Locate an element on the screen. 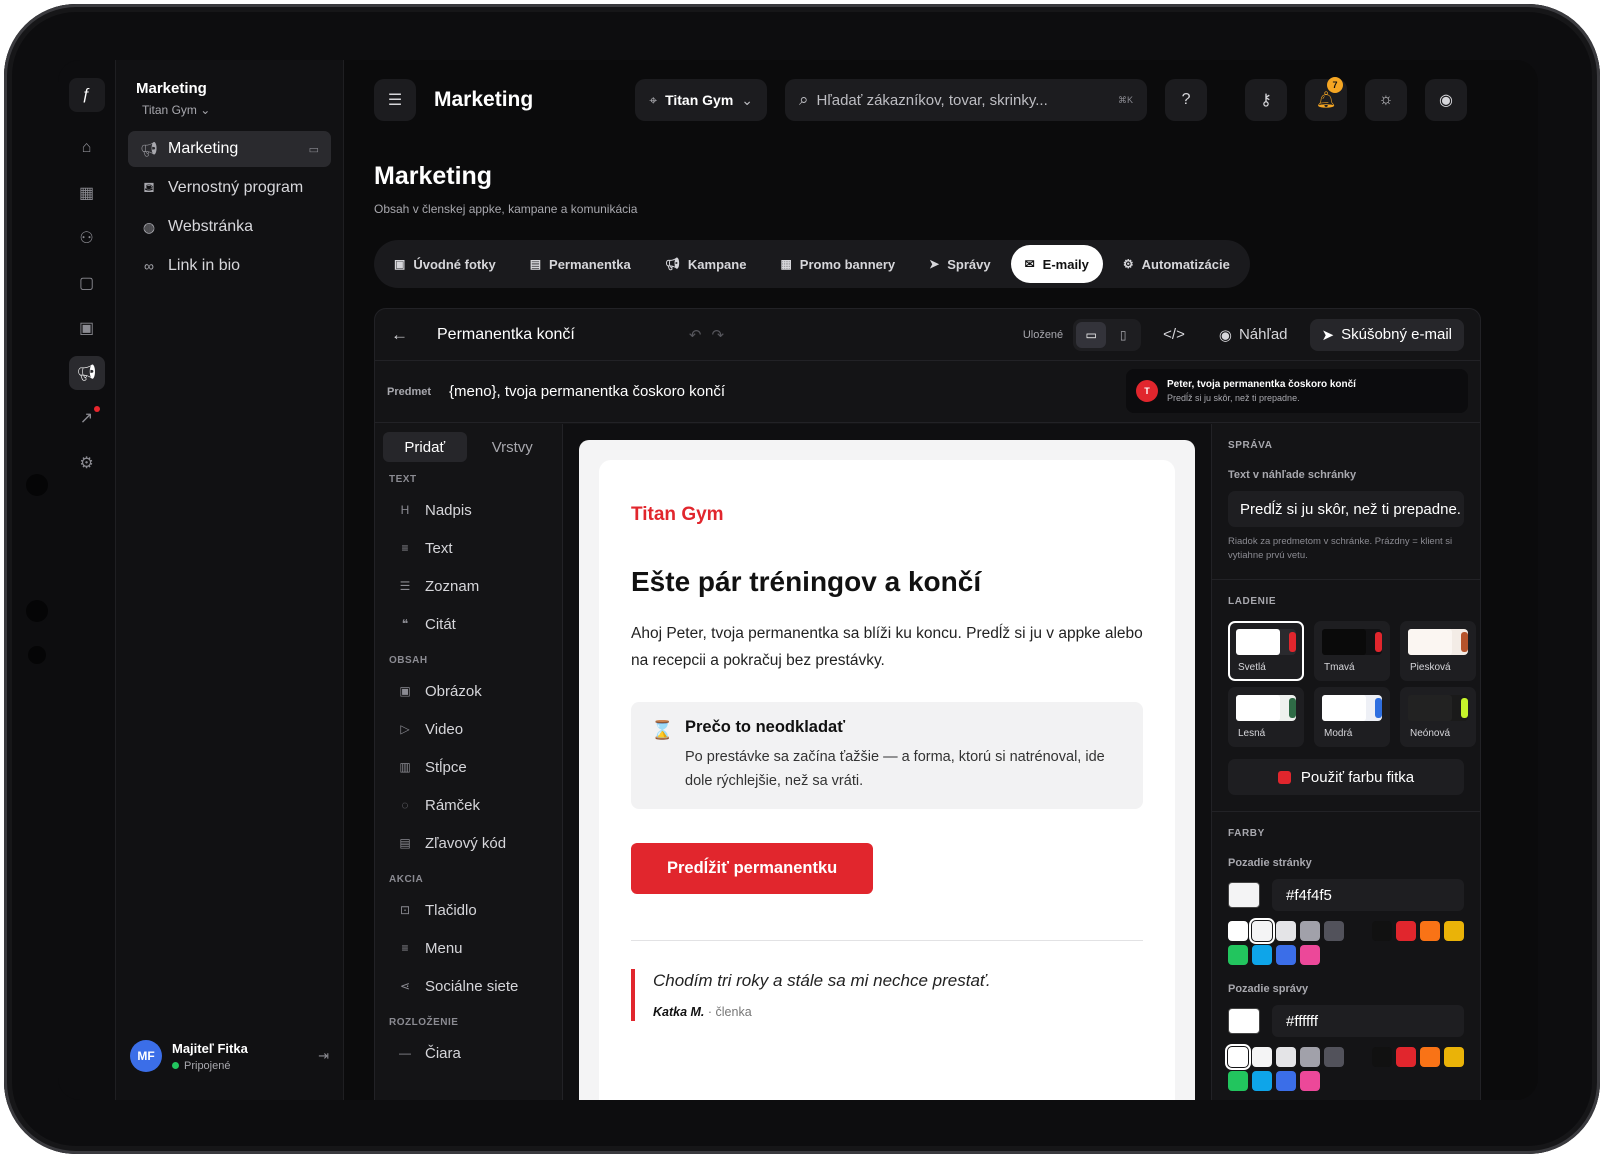 The width and height of the screenshot is (1600, 1156). register-icon: ▦ is located at coordinates (87, 193).